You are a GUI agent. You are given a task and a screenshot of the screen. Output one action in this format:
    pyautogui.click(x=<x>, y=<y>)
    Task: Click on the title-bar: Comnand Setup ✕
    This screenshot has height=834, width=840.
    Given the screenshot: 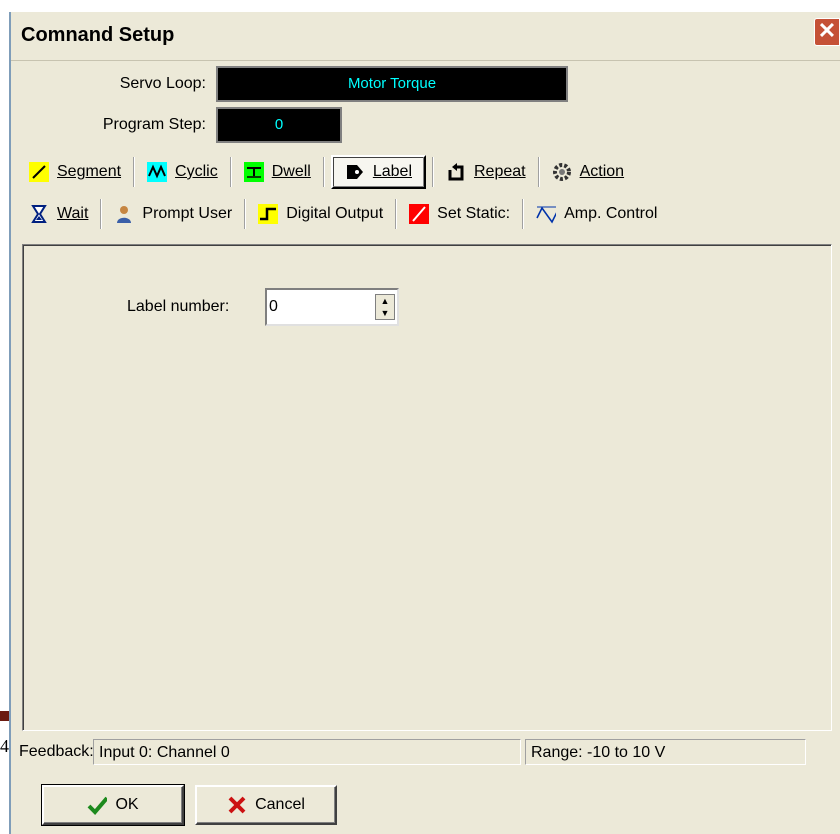 What is the action you would take?
    pyautogui.click(x=425, y=36)
    